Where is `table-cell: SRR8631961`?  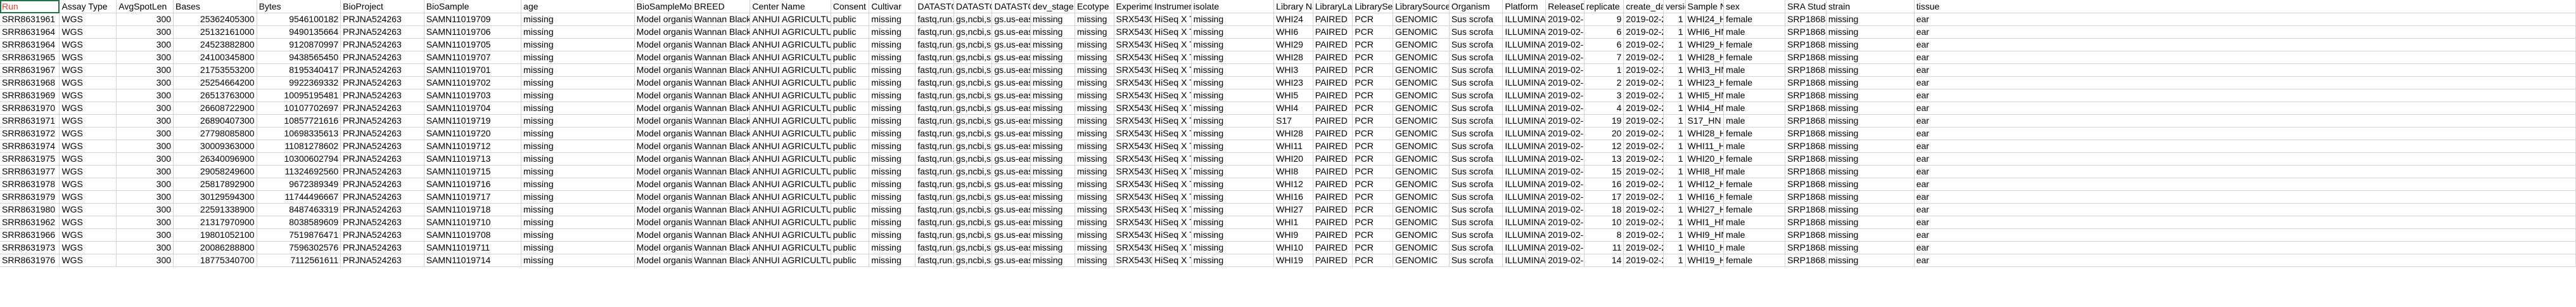 table-cell: SRR8631961 is located at coordinates (30, 20).